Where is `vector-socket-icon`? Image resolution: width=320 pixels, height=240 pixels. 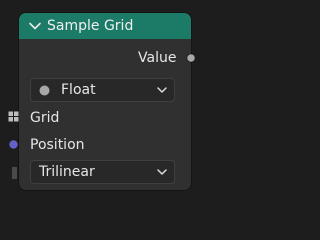 vector-socket-icon is located at coordinates (13, 144).